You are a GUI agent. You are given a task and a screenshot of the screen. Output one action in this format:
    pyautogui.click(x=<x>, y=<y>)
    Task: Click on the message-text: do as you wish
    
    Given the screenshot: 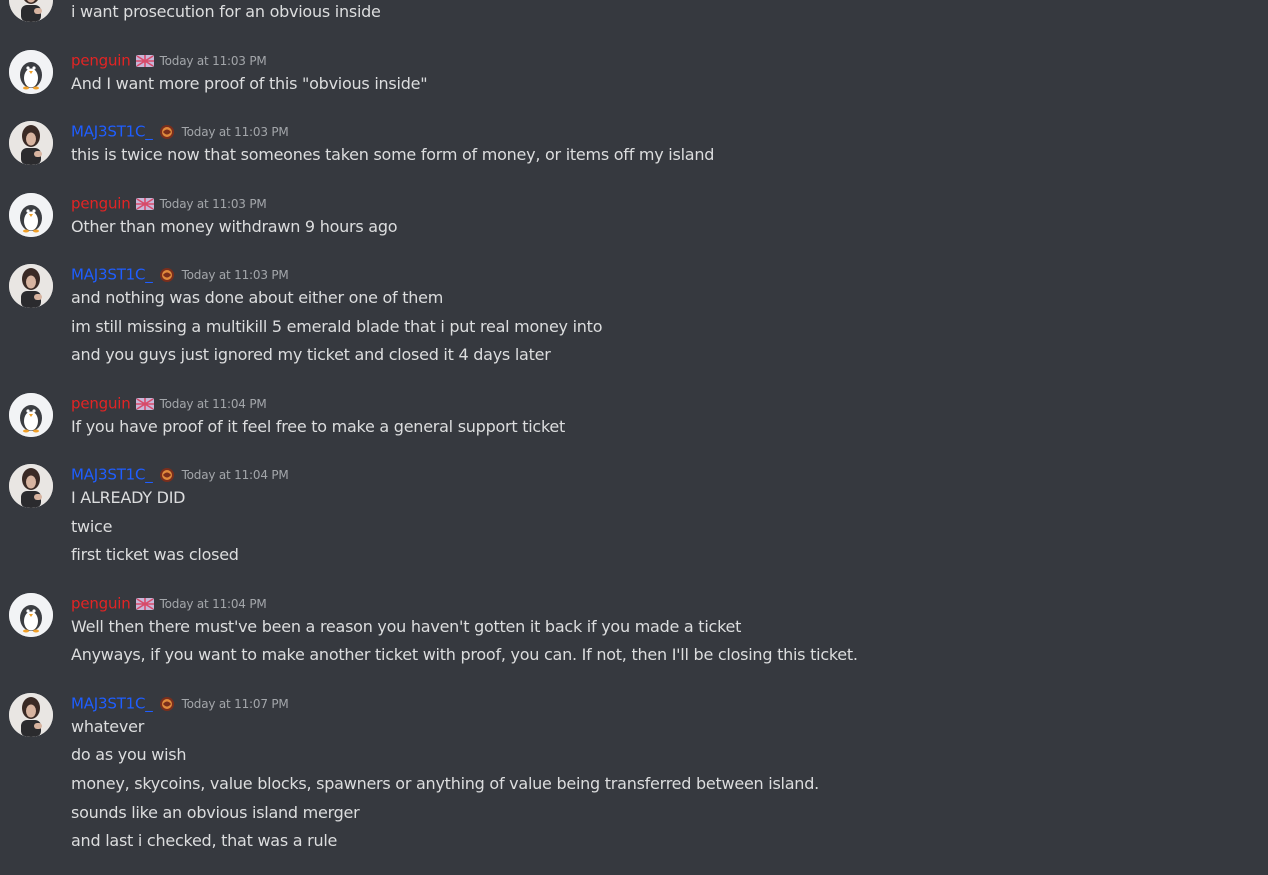 What is the action you would take?
    pyautogui.click(x=129, y=754)
    